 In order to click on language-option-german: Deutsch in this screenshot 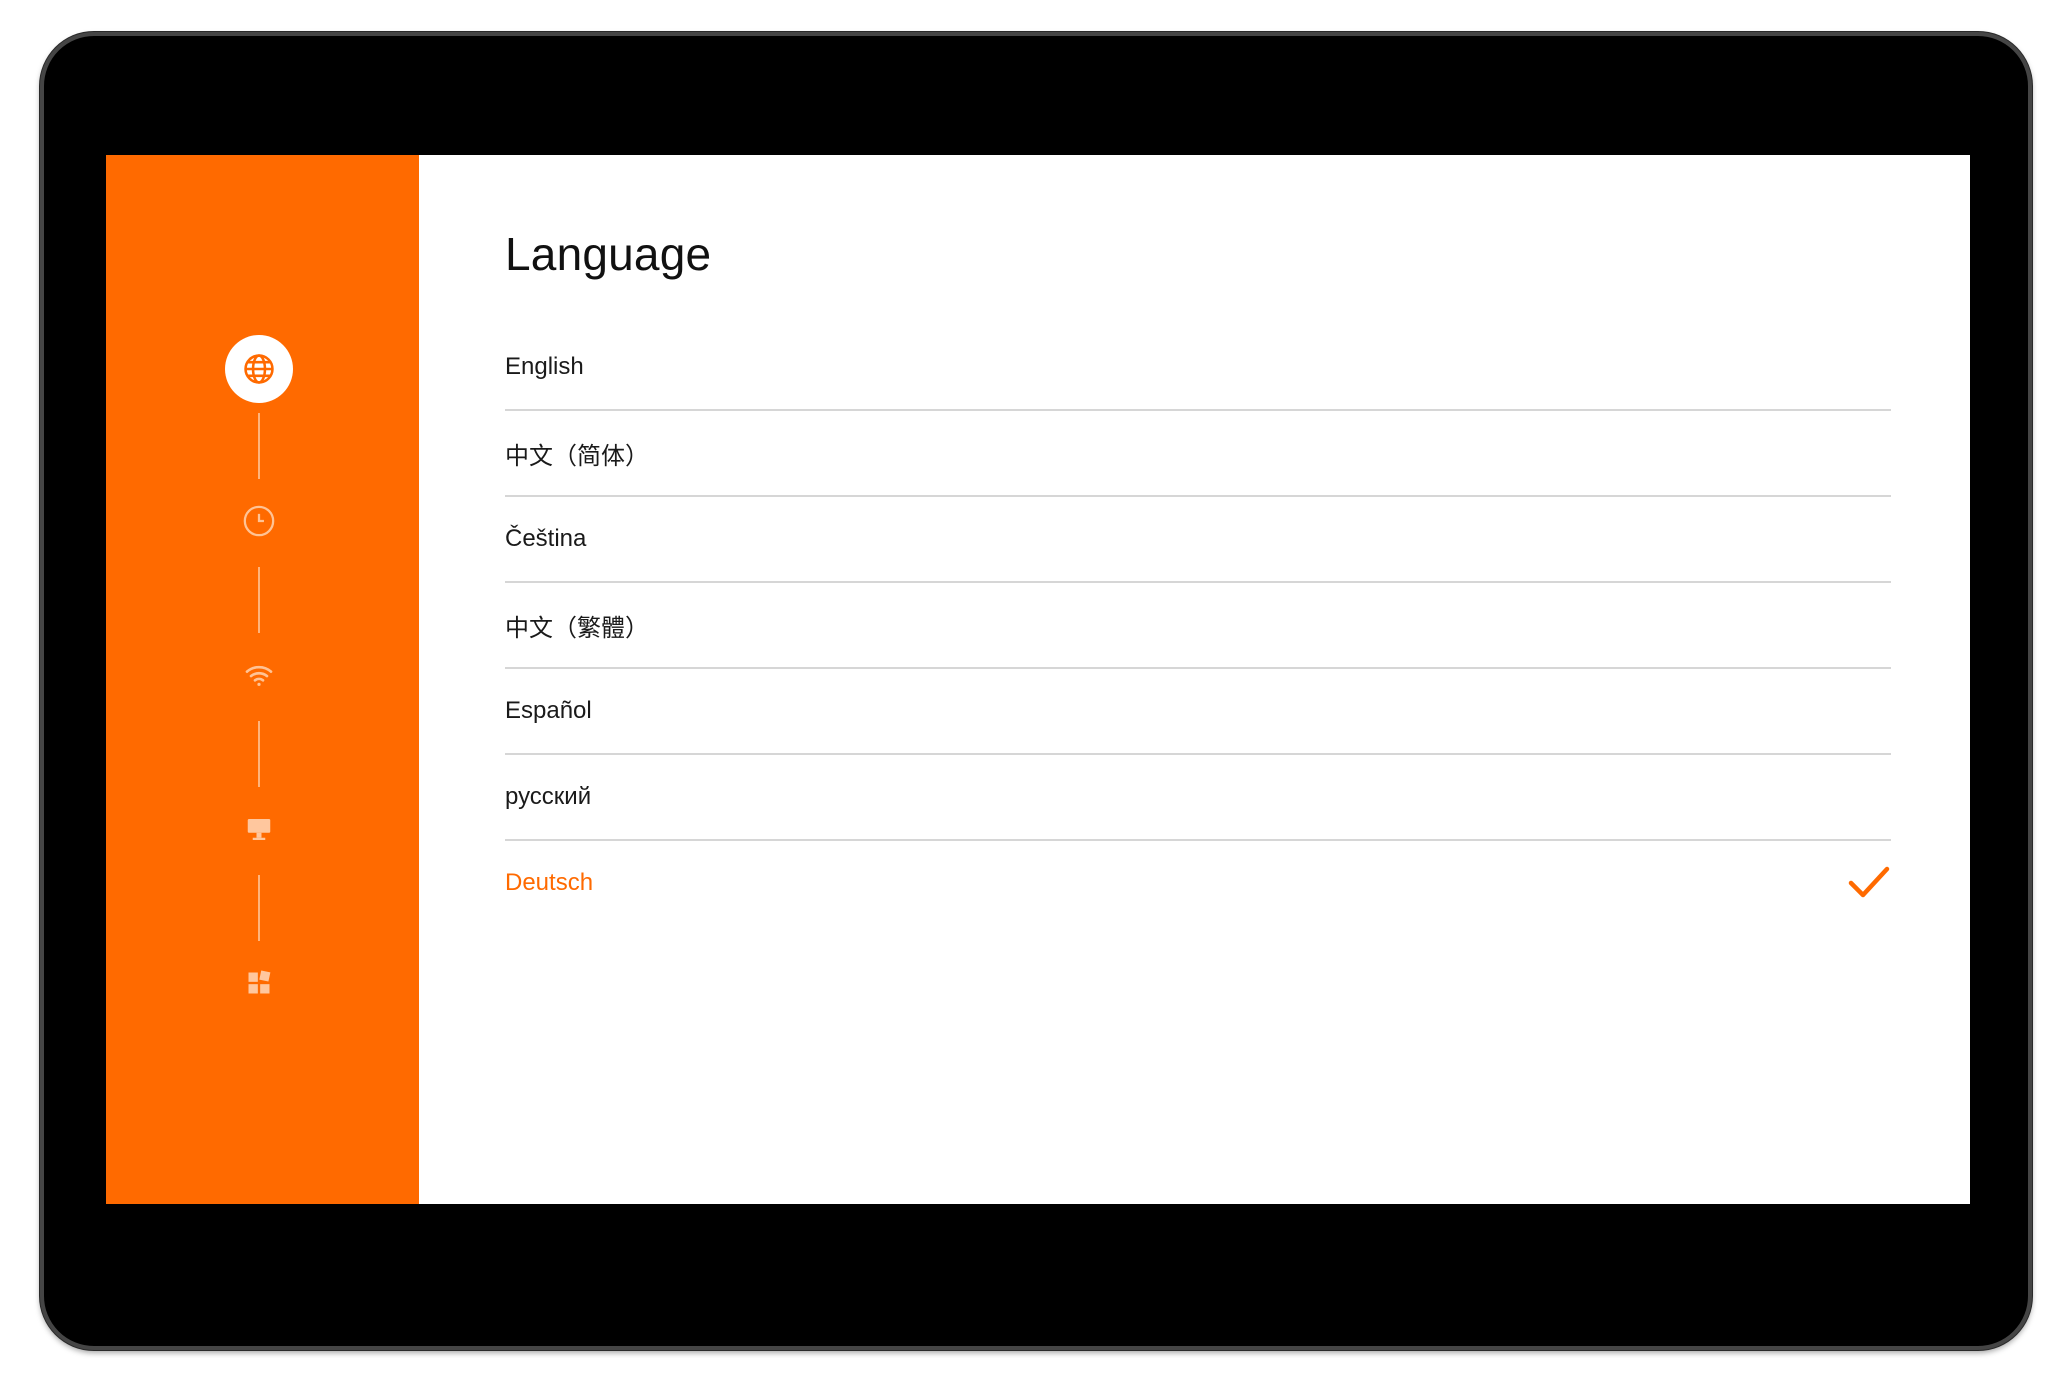, I will do `click(1198, 883)`.